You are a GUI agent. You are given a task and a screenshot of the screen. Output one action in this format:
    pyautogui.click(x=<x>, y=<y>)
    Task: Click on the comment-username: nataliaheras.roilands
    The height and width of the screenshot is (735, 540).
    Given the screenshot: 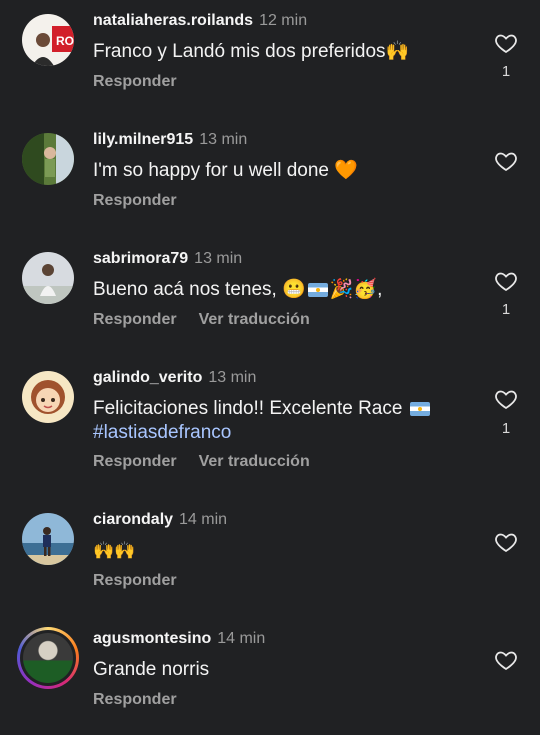 What is the action you would take?
    pyautogui.click(x=173, y=20)
    